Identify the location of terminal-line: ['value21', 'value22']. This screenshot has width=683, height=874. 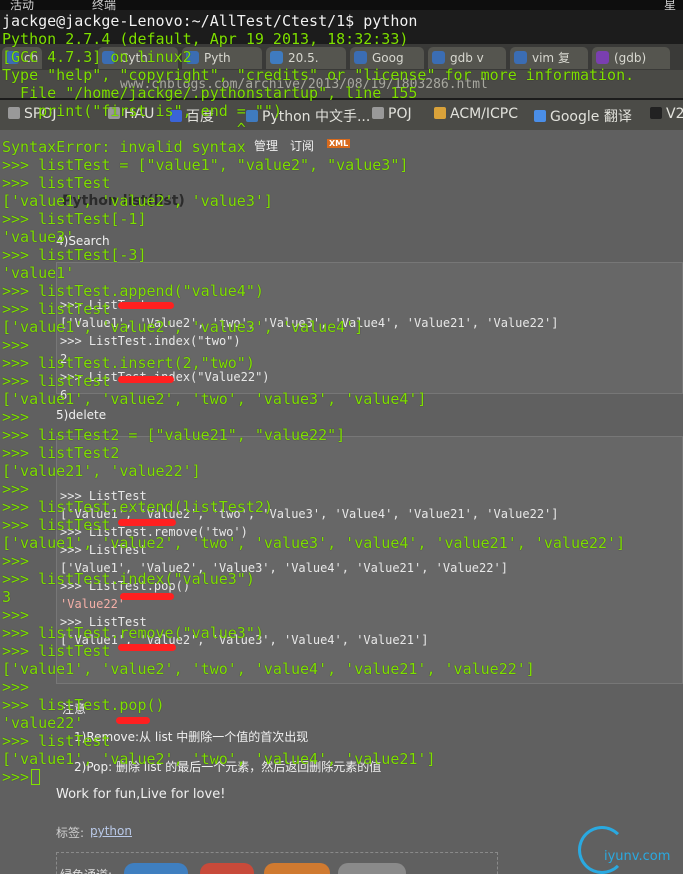
(101, 471).